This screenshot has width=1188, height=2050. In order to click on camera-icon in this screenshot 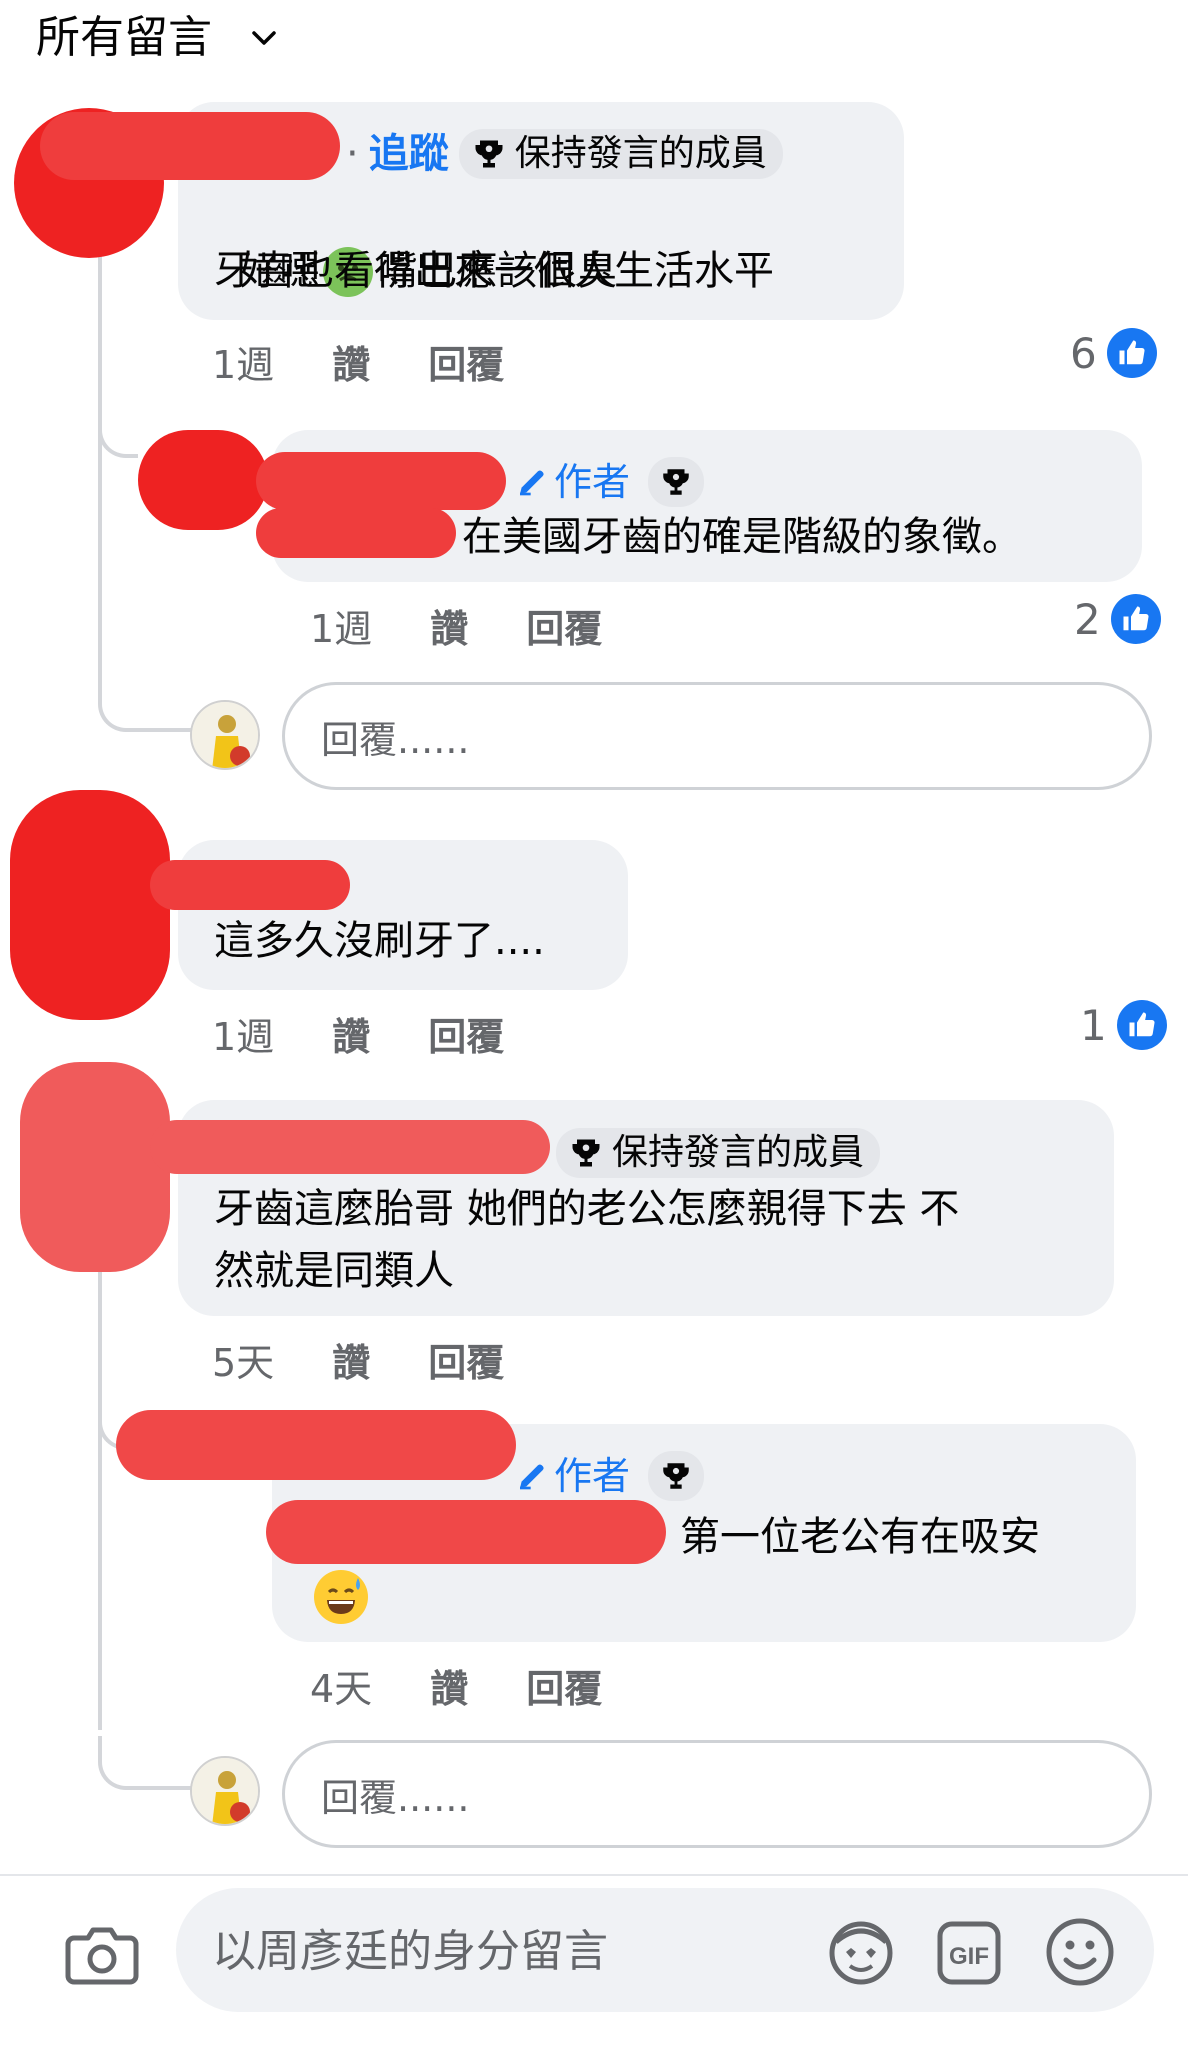, I will do `click(102, 1954)`.